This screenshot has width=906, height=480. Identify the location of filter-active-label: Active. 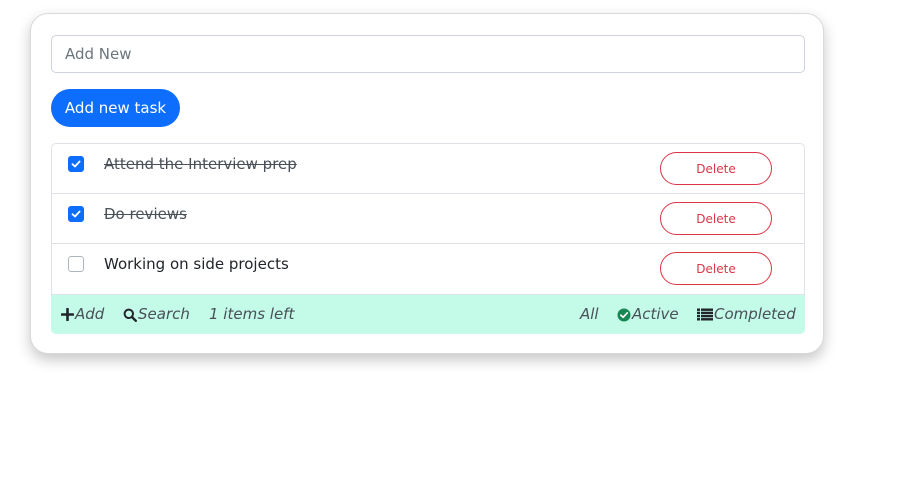
(655, 314).